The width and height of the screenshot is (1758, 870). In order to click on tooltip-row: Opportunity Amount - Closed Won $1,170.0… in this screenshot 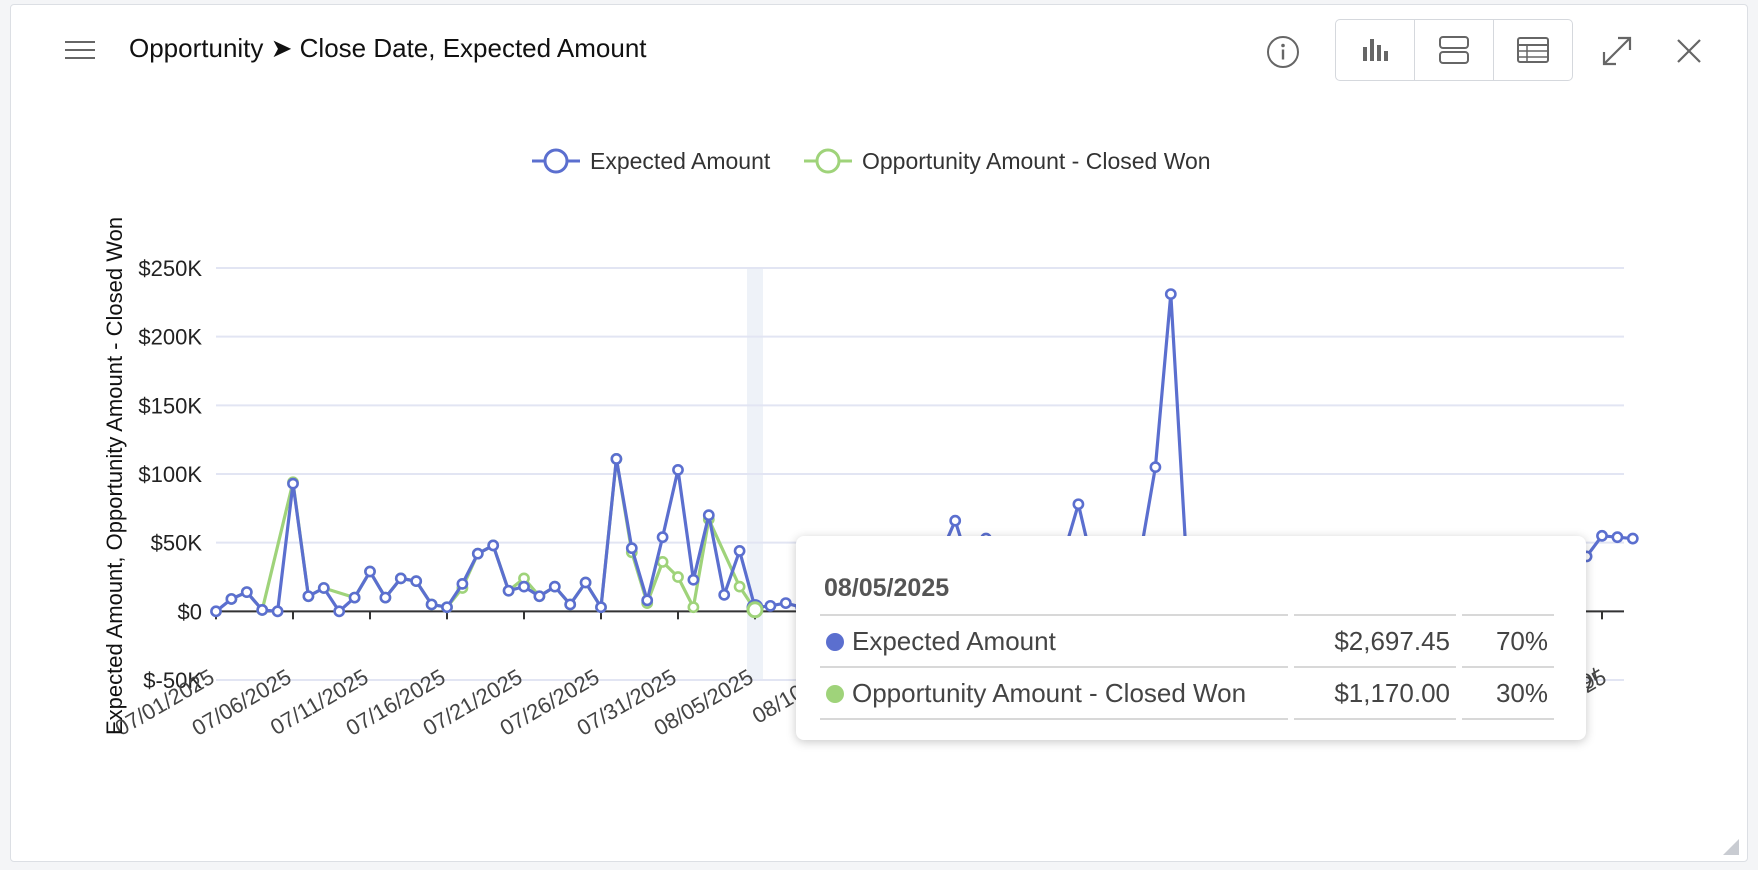, I will do `click(1187, 693)`.